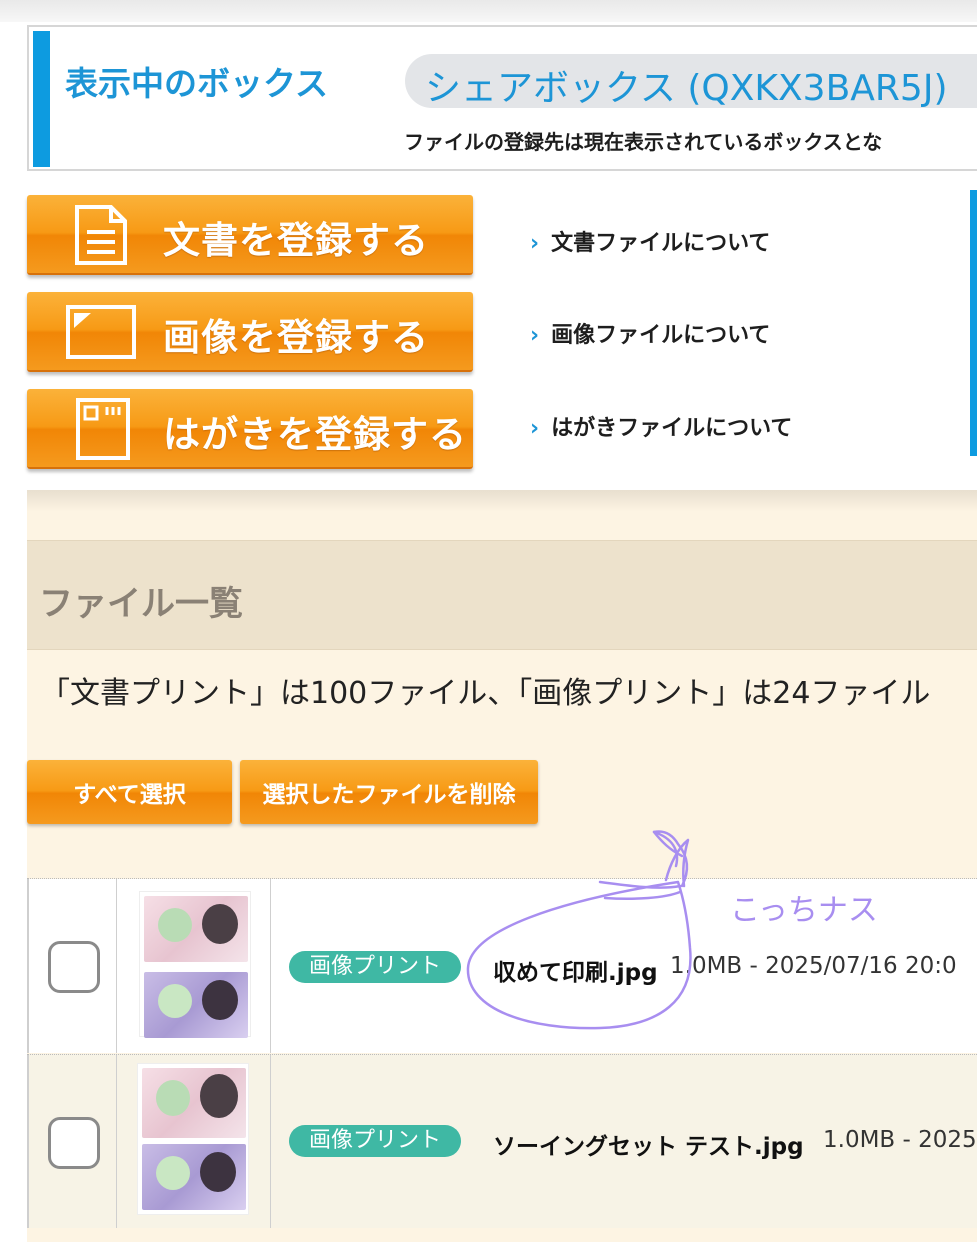 The height and width of the screenshot is (1242, 977). I want to click on register-postcard-button: はがきを登録する, so click(250, 429).